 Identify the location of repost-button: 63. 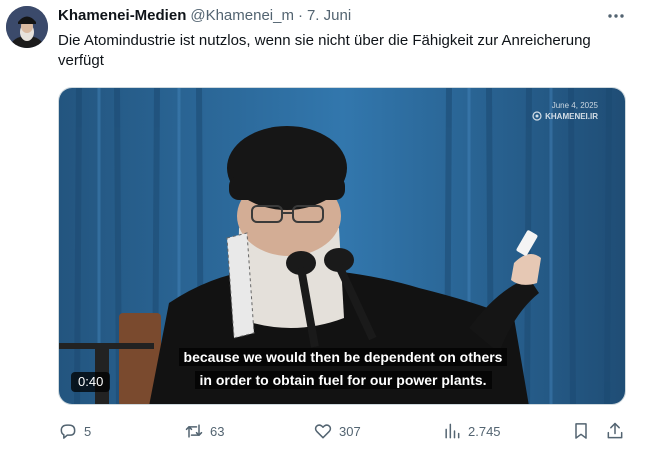
(204, 431).